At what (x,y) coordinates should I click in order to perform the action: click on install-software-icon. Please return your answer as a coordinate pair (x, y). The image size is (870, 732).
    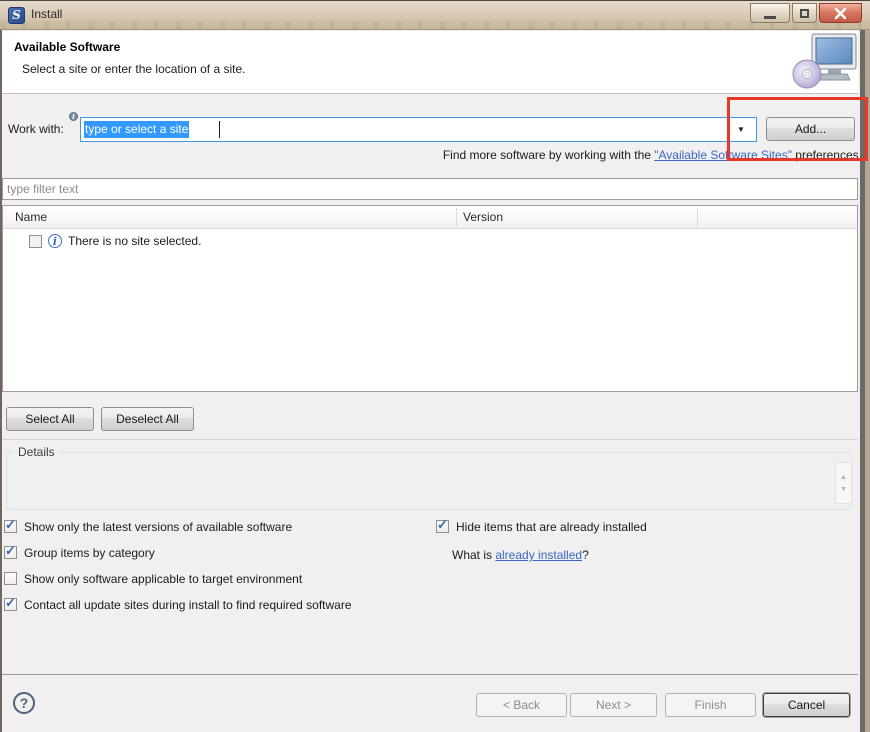
    Looking at the image, I should click on (824, 61).